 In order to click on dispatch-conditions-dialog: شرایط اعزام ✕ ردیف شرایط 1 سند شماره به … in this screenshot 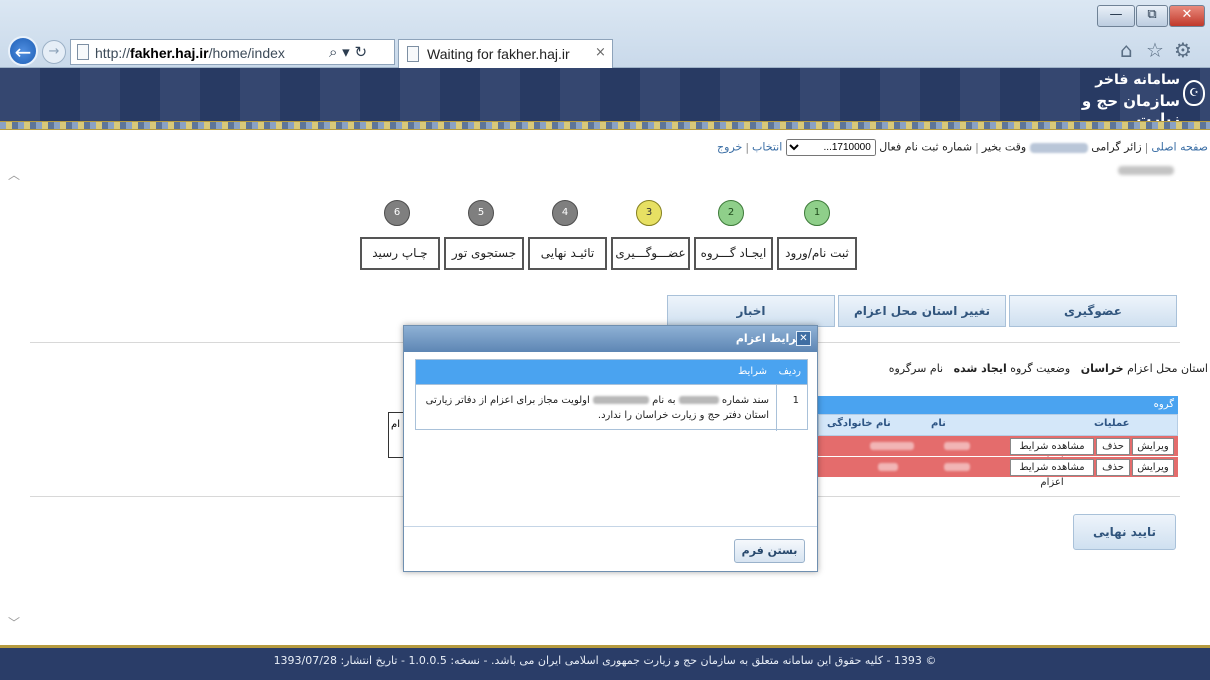, I will do `click(610, 448)`.